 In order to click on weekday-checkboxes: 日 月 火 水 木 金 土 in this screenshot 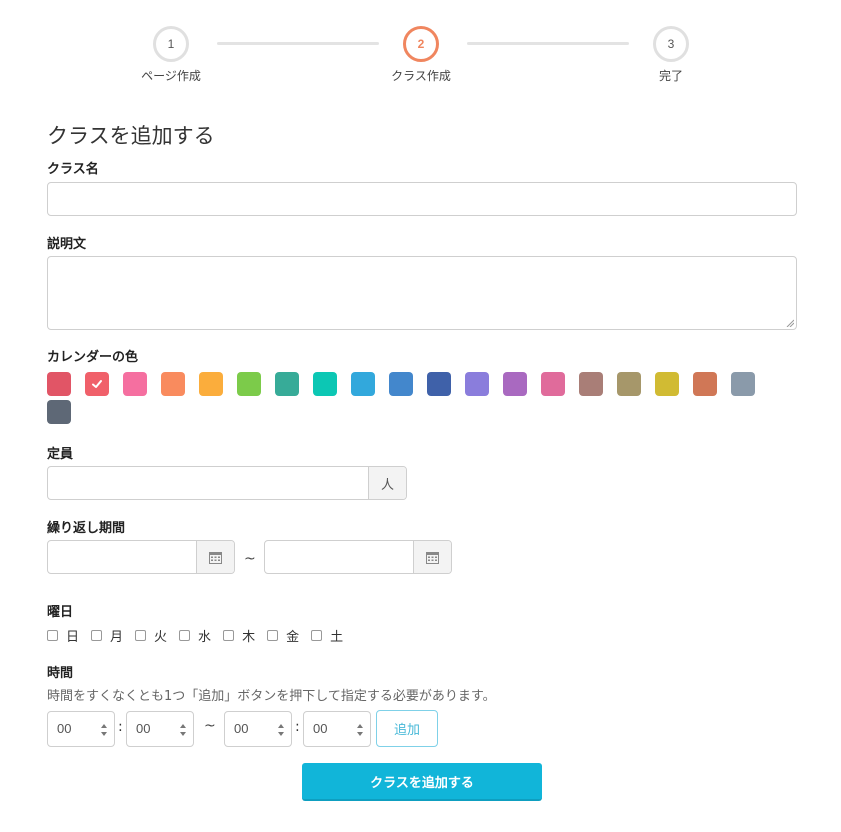, I will do `click(201, 635)`.